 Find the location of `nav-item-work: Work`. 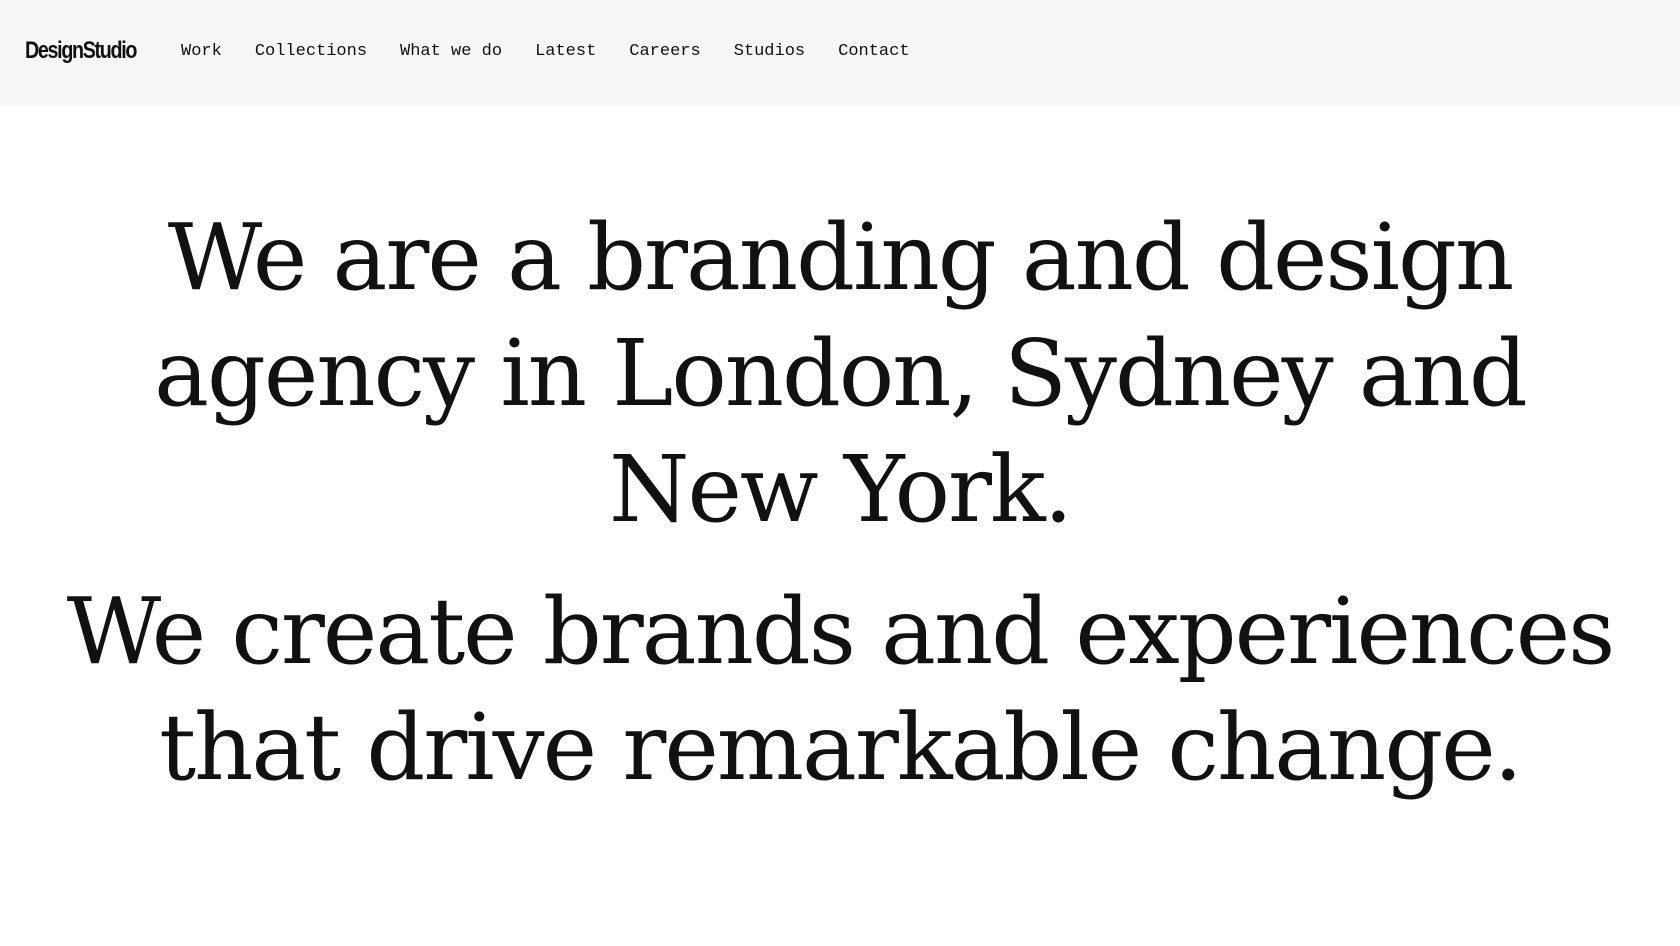

nav-item-work: Work is located at coordinates (201, 52).